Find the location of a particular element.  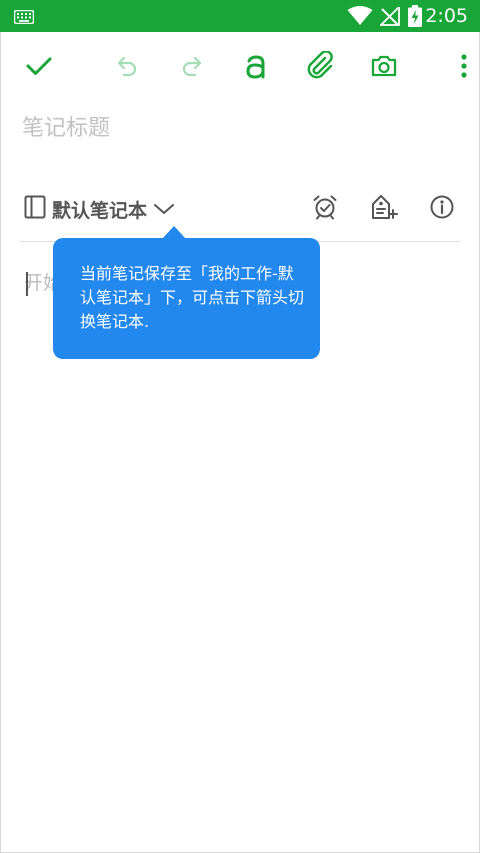

keyboard-icon is located at coordinates (24, 18).